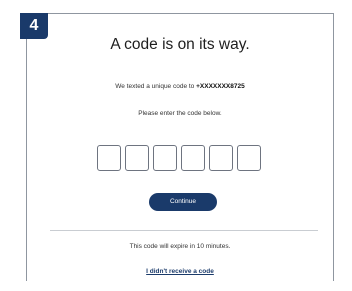  What do you see at coordinates (180, 44) in the screenshot?
I see `dialog-title: A code is on its way.` at bounding box center [180, 44].